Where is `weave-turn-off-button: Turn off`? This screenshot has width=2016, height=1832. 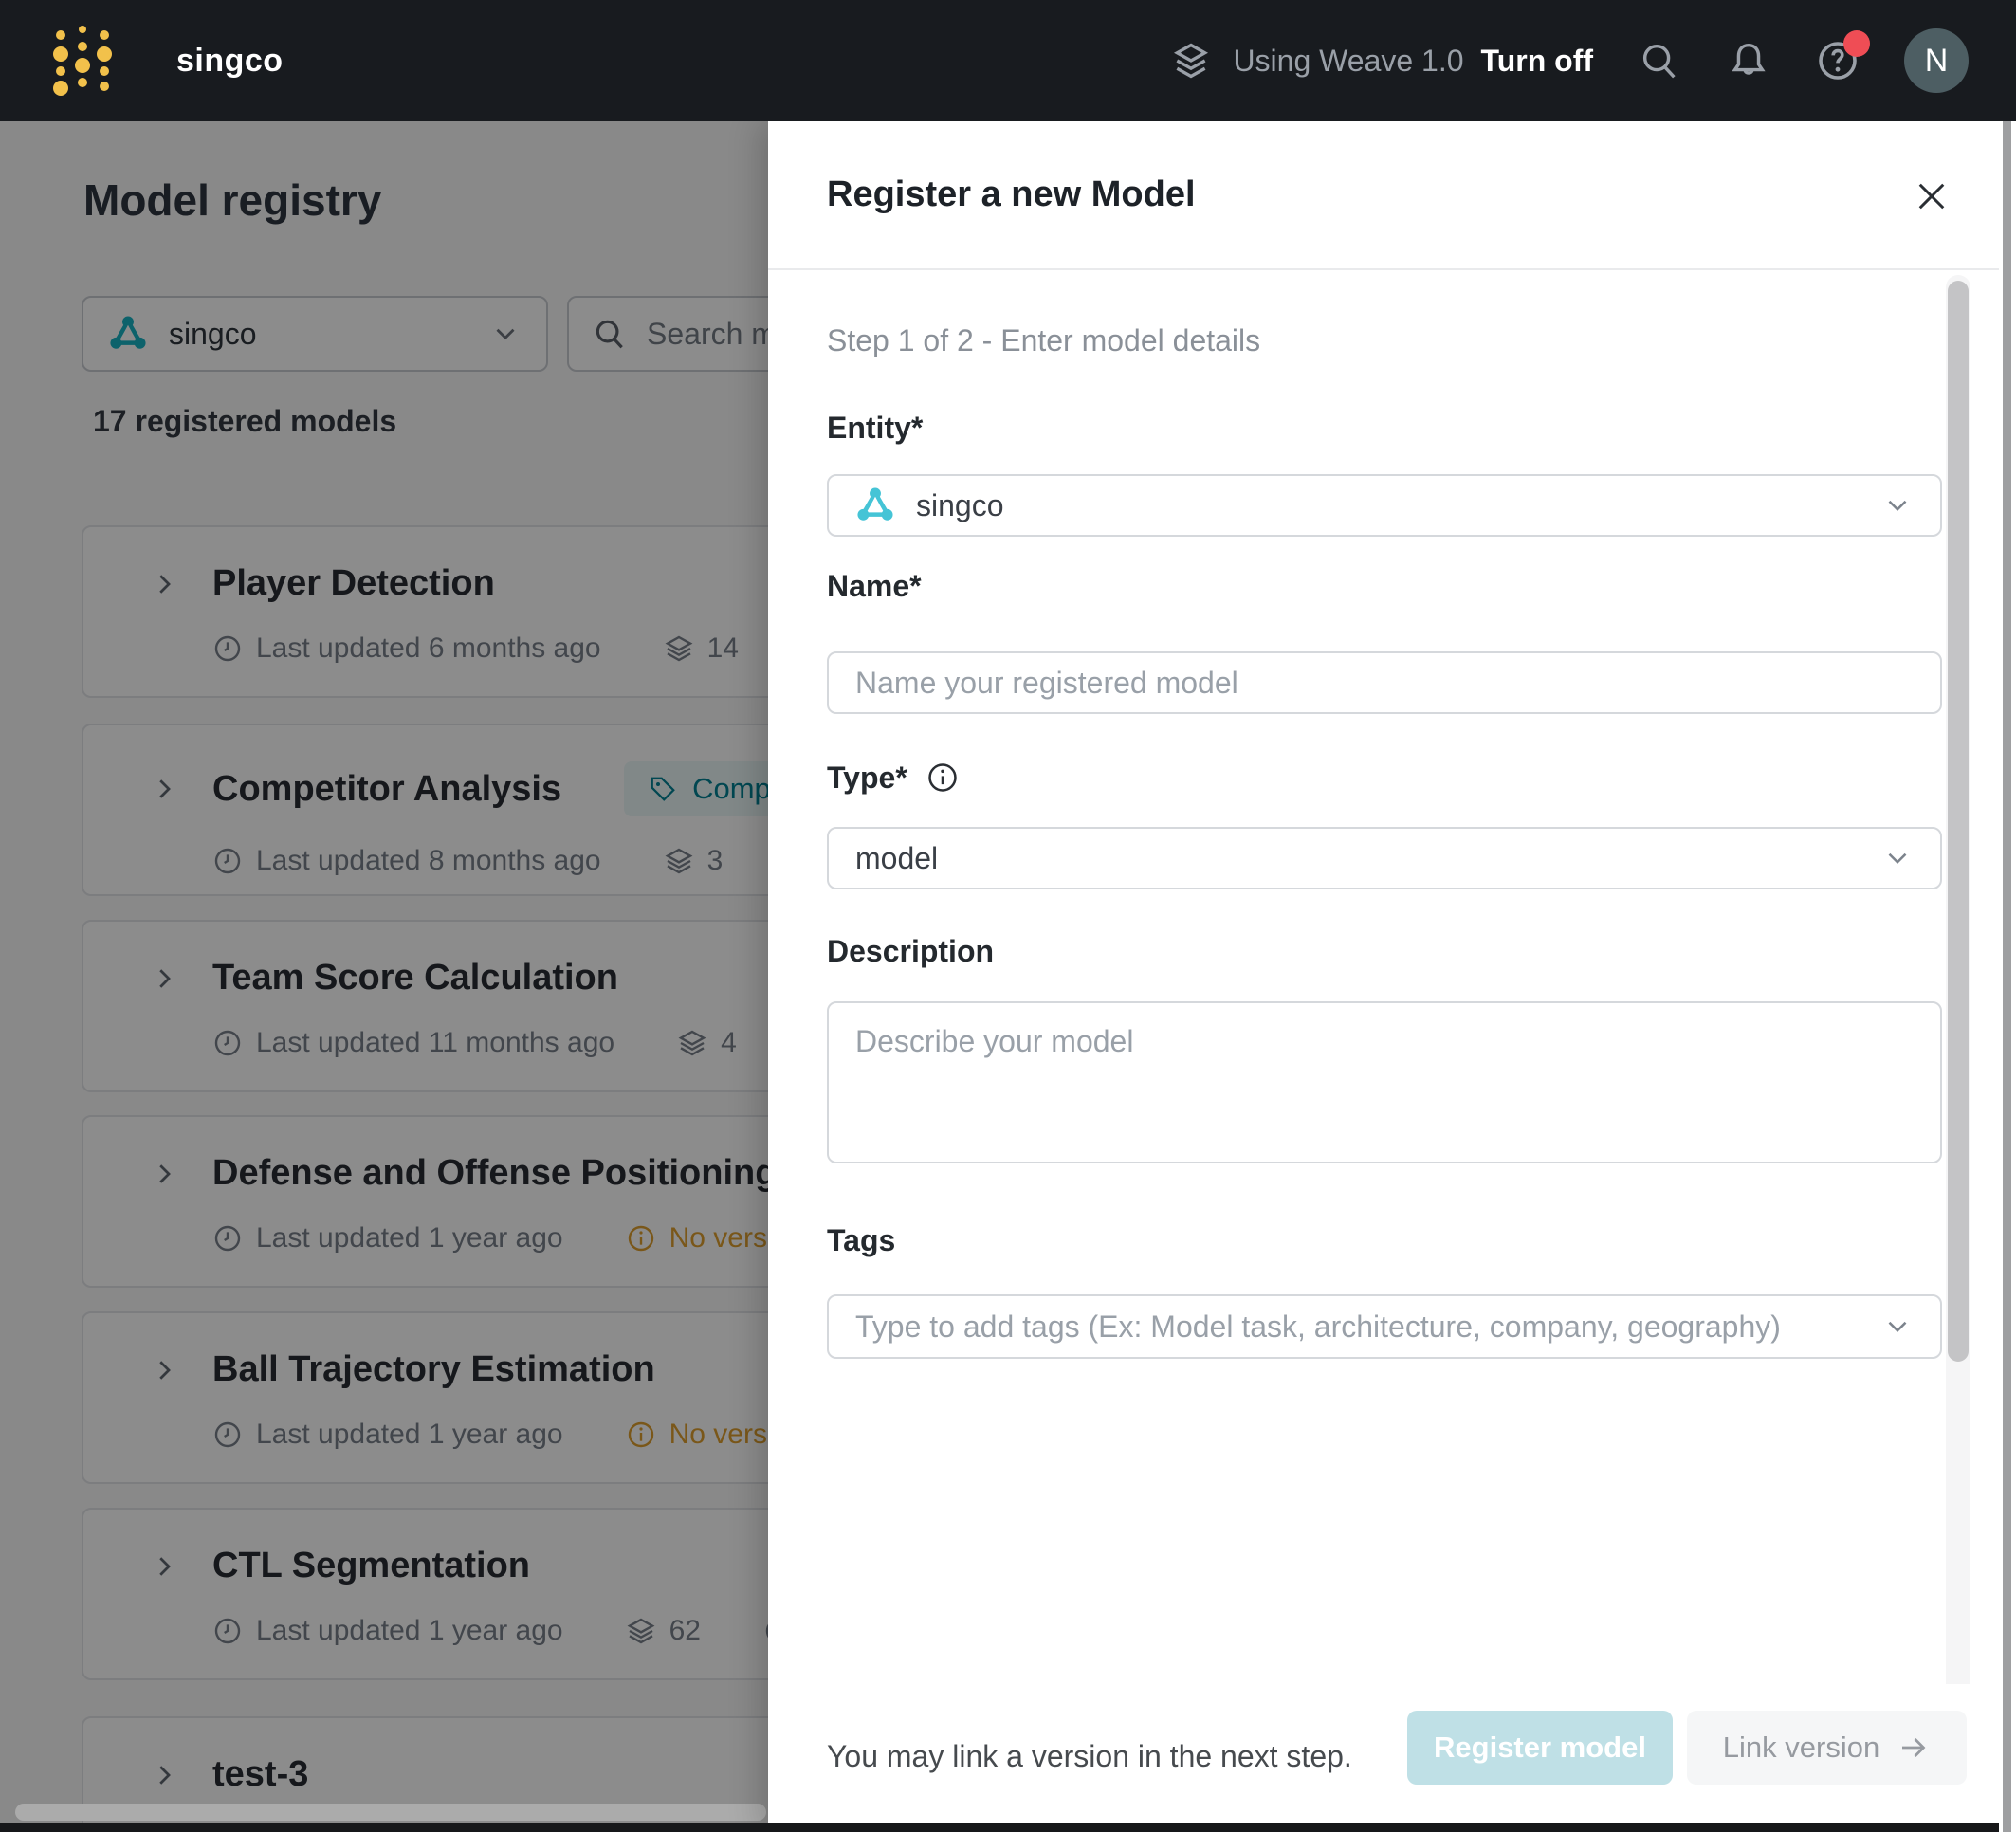 weave-turn-off-button: Turn off is located at coordinates (1537, 62).